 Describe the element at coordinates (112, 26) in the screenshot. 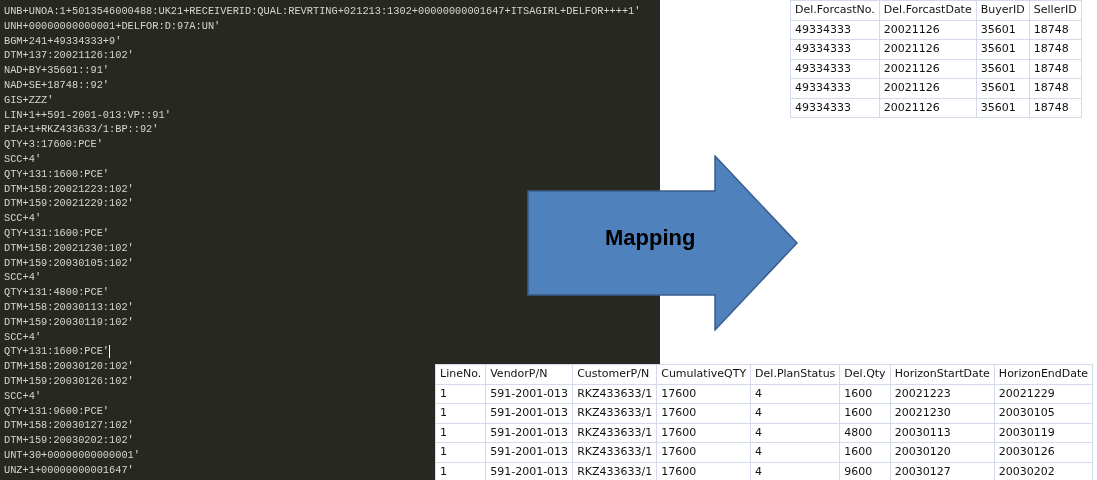

I see `code-line: UNH+00000000000001+DELFOR:D:97A:UN'` at that location.